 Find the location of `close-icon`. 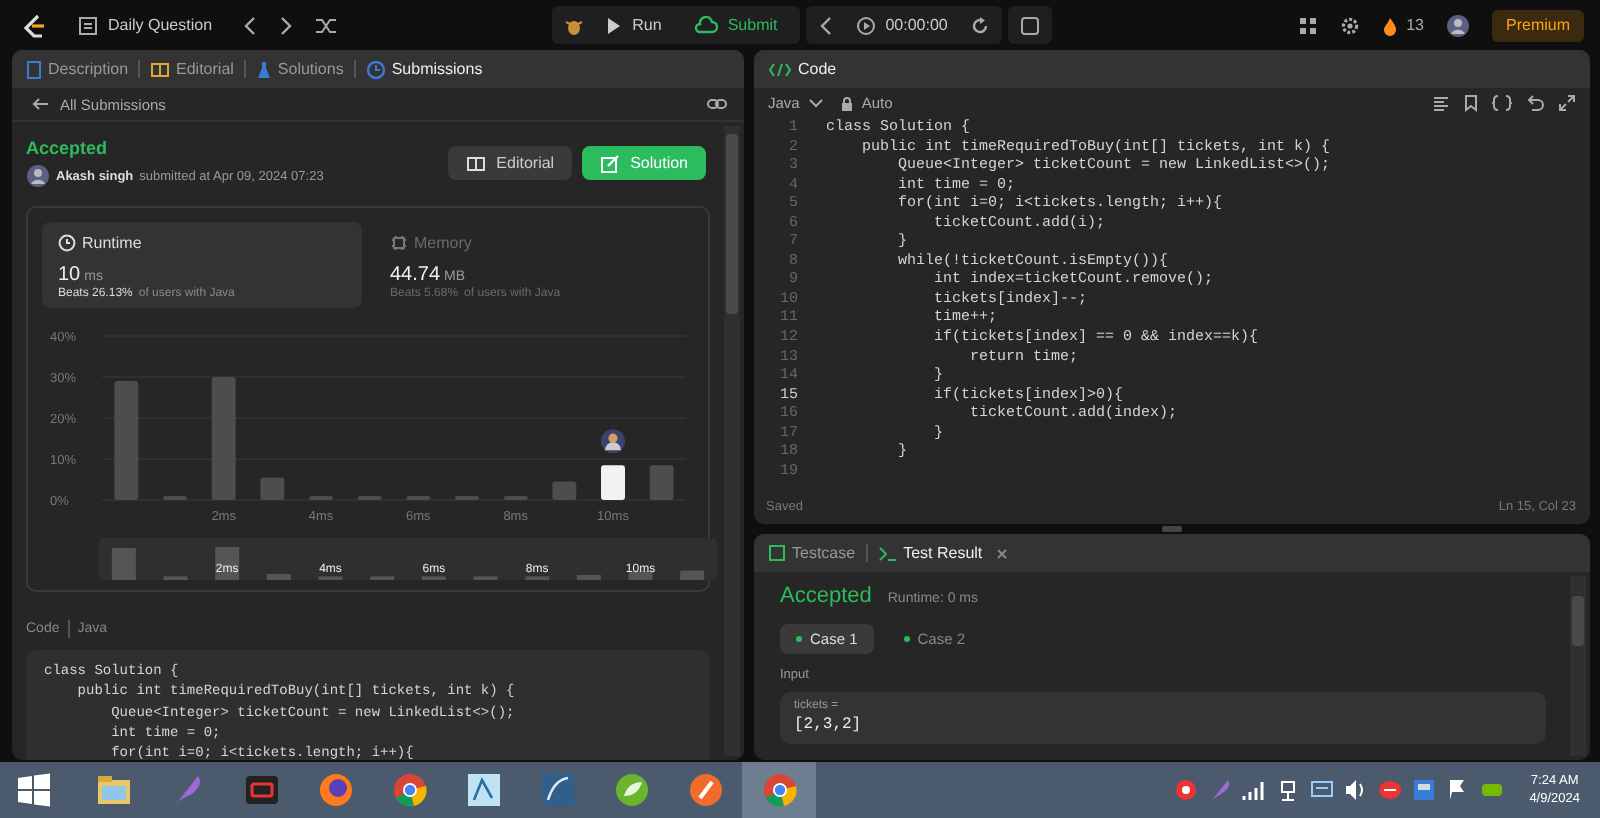

close-icon is located at coordinates (1002, 553).